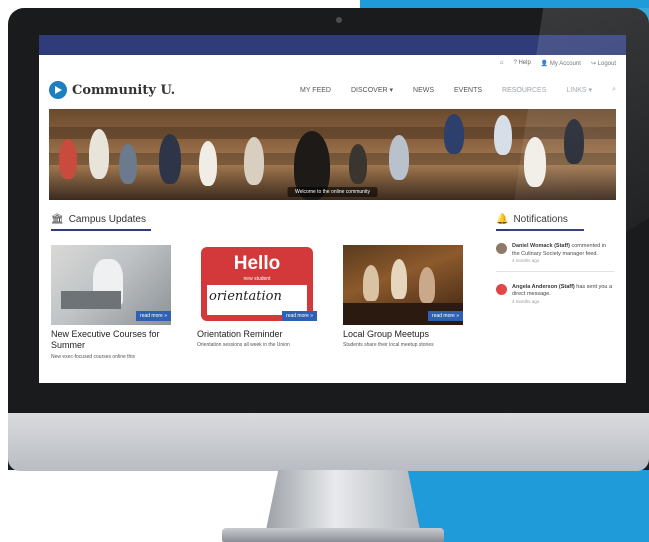 The height and width of the screenshot is (542, 649). Describe the element at coordinates (565, 63) in the screenshot. I see `my-account-label: My Account` at that location.